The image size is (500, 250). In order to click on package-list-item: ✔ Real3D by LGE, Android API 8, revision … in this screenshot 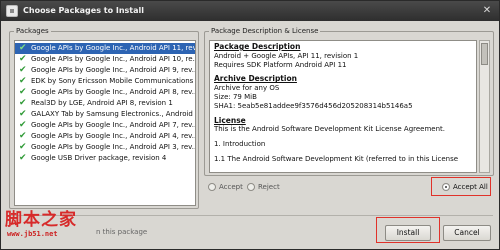, I will do `click(105, 103)`.